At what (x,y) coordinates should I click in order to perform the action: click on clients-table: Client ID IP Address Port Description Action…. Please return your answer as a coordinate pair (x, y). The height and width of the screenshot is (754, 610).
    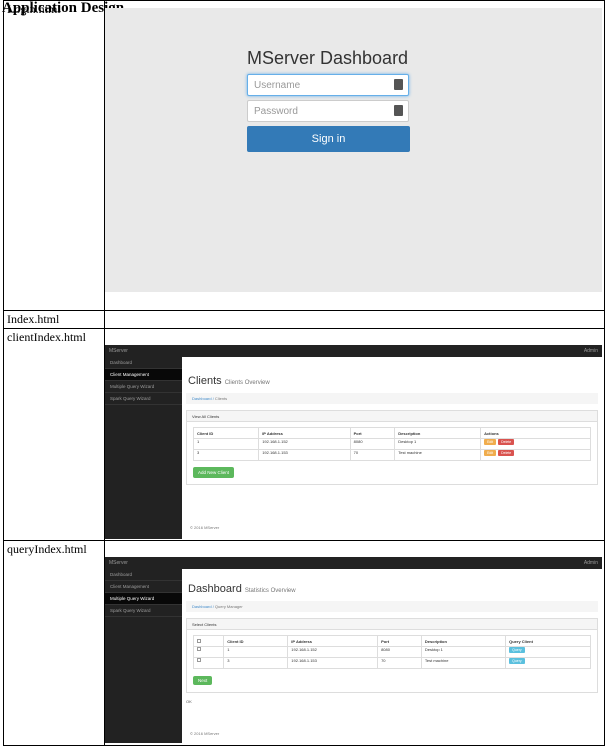
    Looking at the image, I should click on (391, 444).